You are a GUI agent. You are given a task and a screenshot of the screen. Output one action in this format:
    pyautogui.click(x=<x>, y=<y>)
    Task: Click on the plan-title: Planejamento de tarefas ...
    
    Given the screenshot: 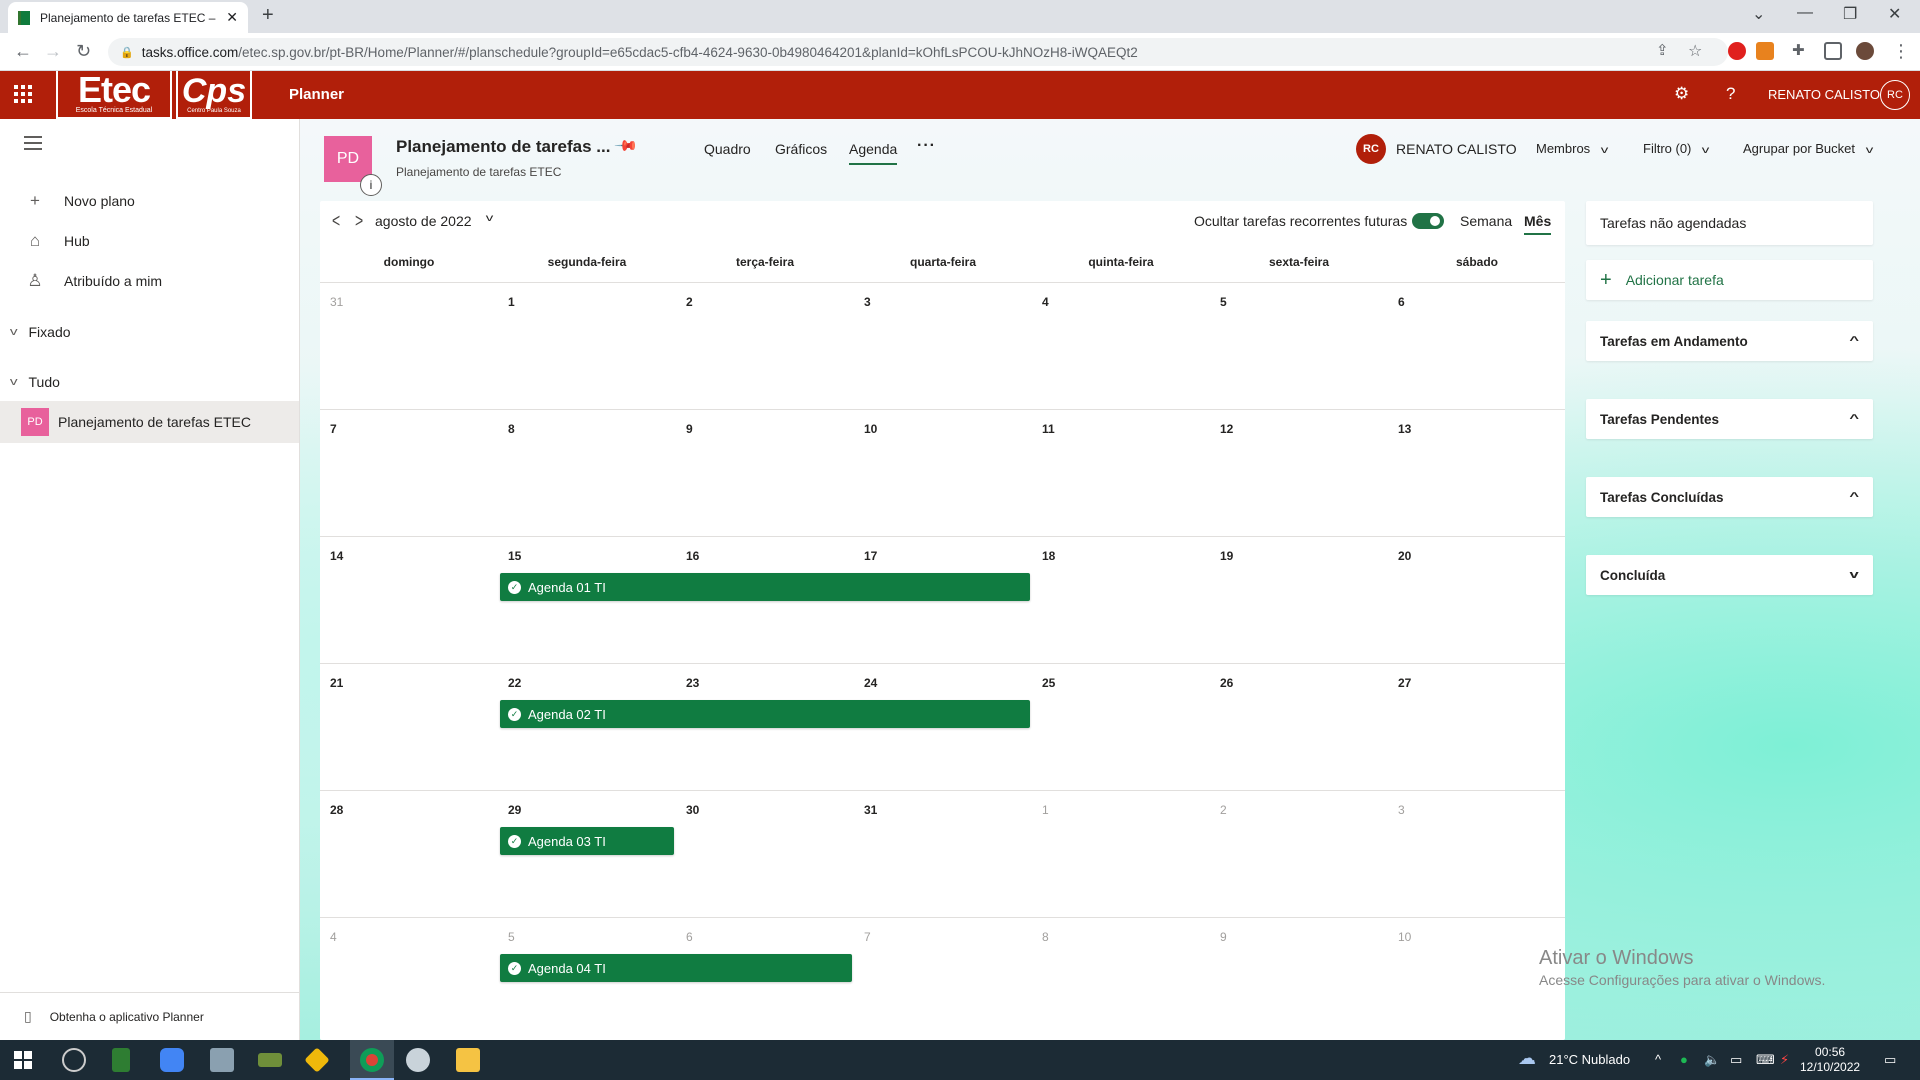 What is the action you would take?
    pyautogui.click(x=503, y=147)
    